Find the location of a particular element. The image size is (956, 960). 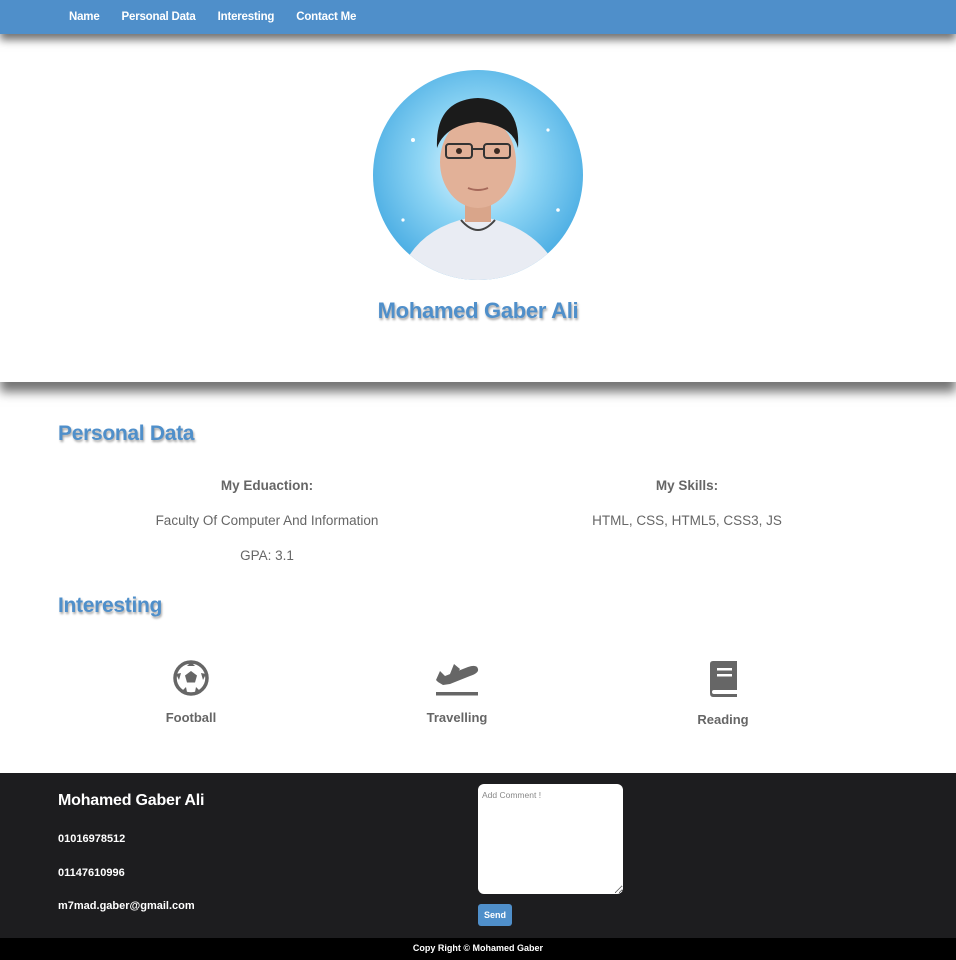

interest-football-label: Football is located at coordinates (191, 717).